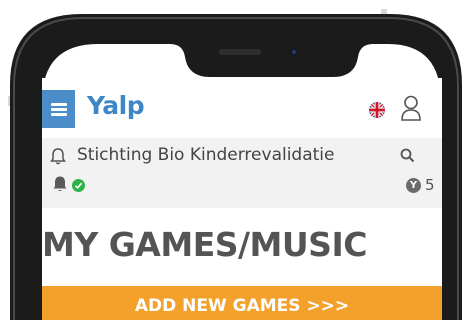  I want to click on add-new-games-button: ADD NEW GAMES >>>, so click(242, 303).